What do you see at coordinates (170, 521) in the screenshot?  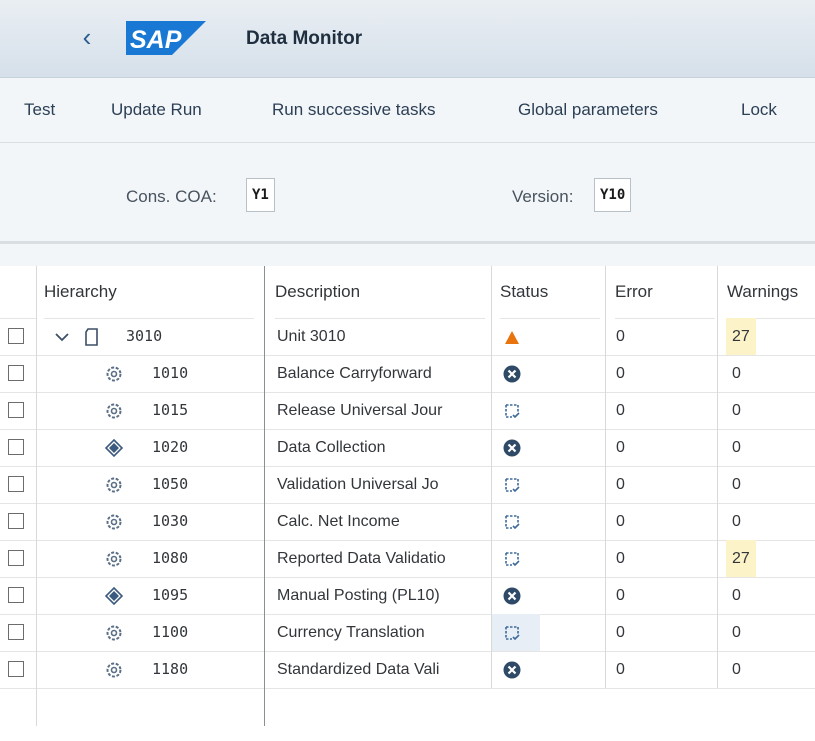 I see `hierarchy-code: 1030` at bounding box center [170, 521].